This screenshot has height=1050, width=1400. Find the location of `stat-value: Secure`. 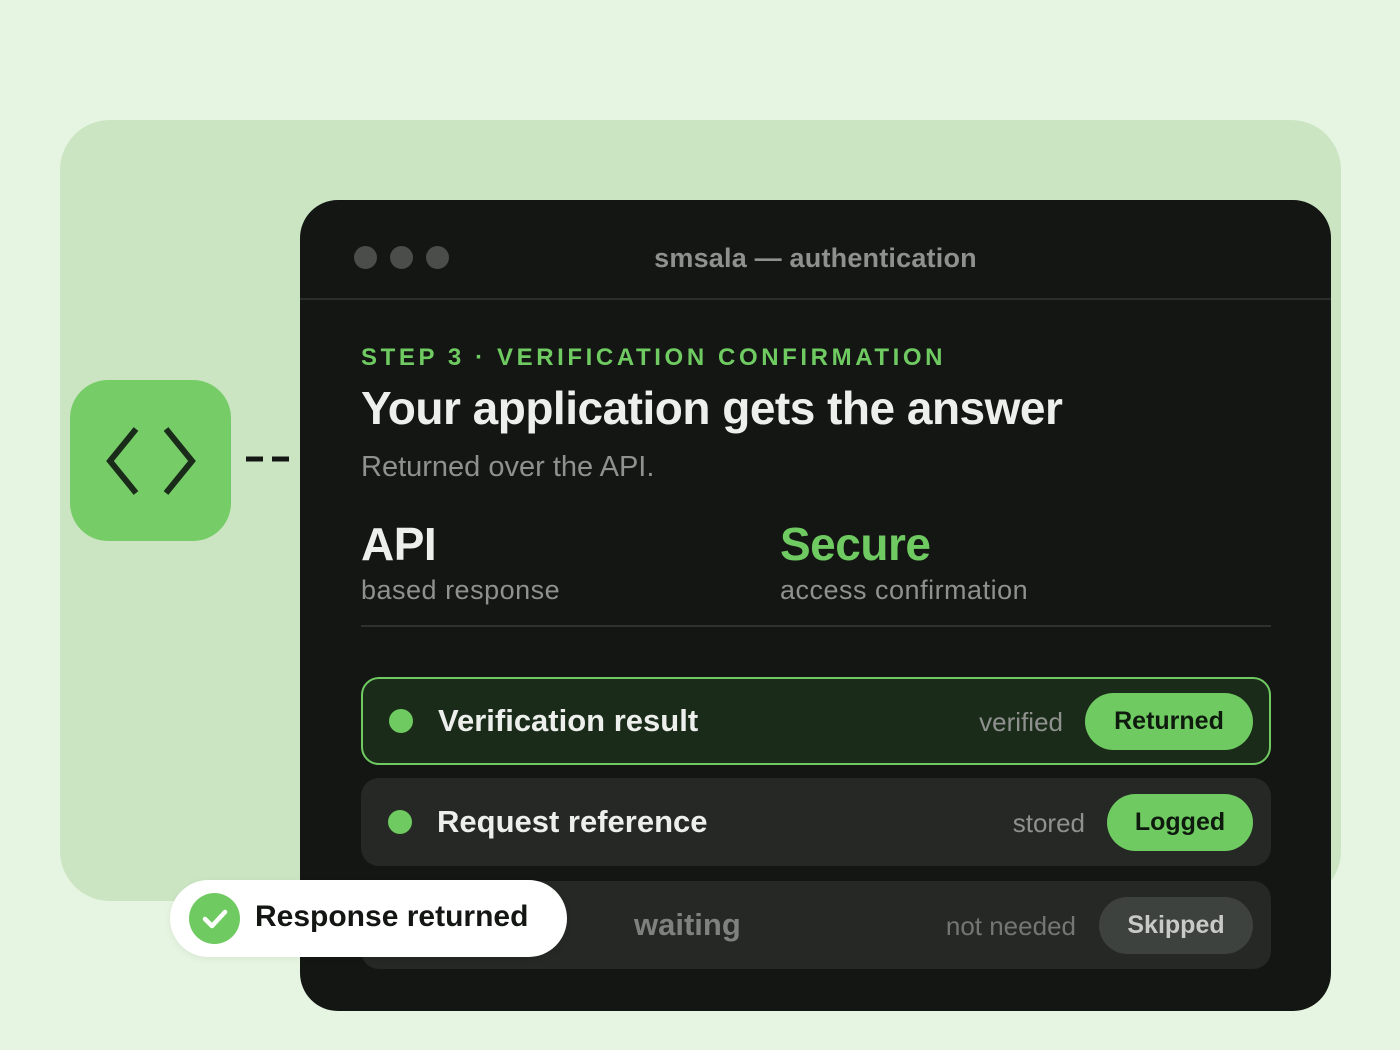

stat-value: Secure is located at coordinates (855, 544).